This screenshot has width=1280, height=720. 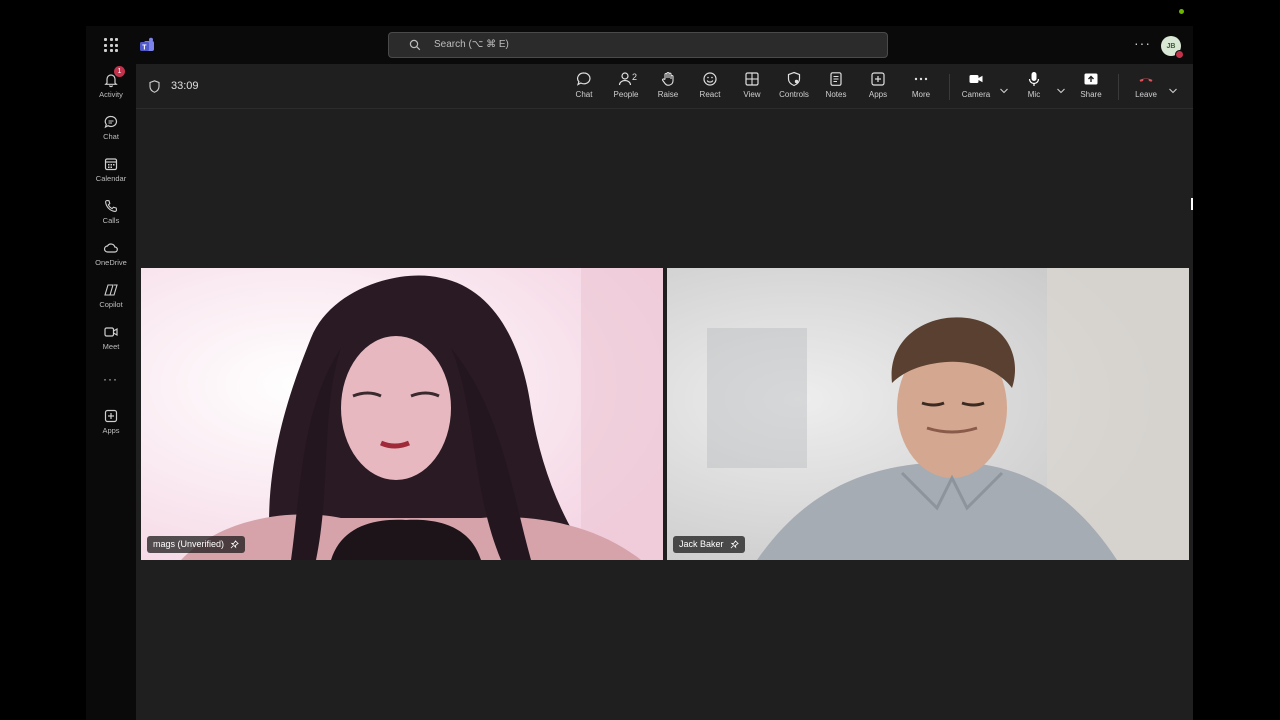 I want to click on microphone-icon, so click(x=1034, y=79).